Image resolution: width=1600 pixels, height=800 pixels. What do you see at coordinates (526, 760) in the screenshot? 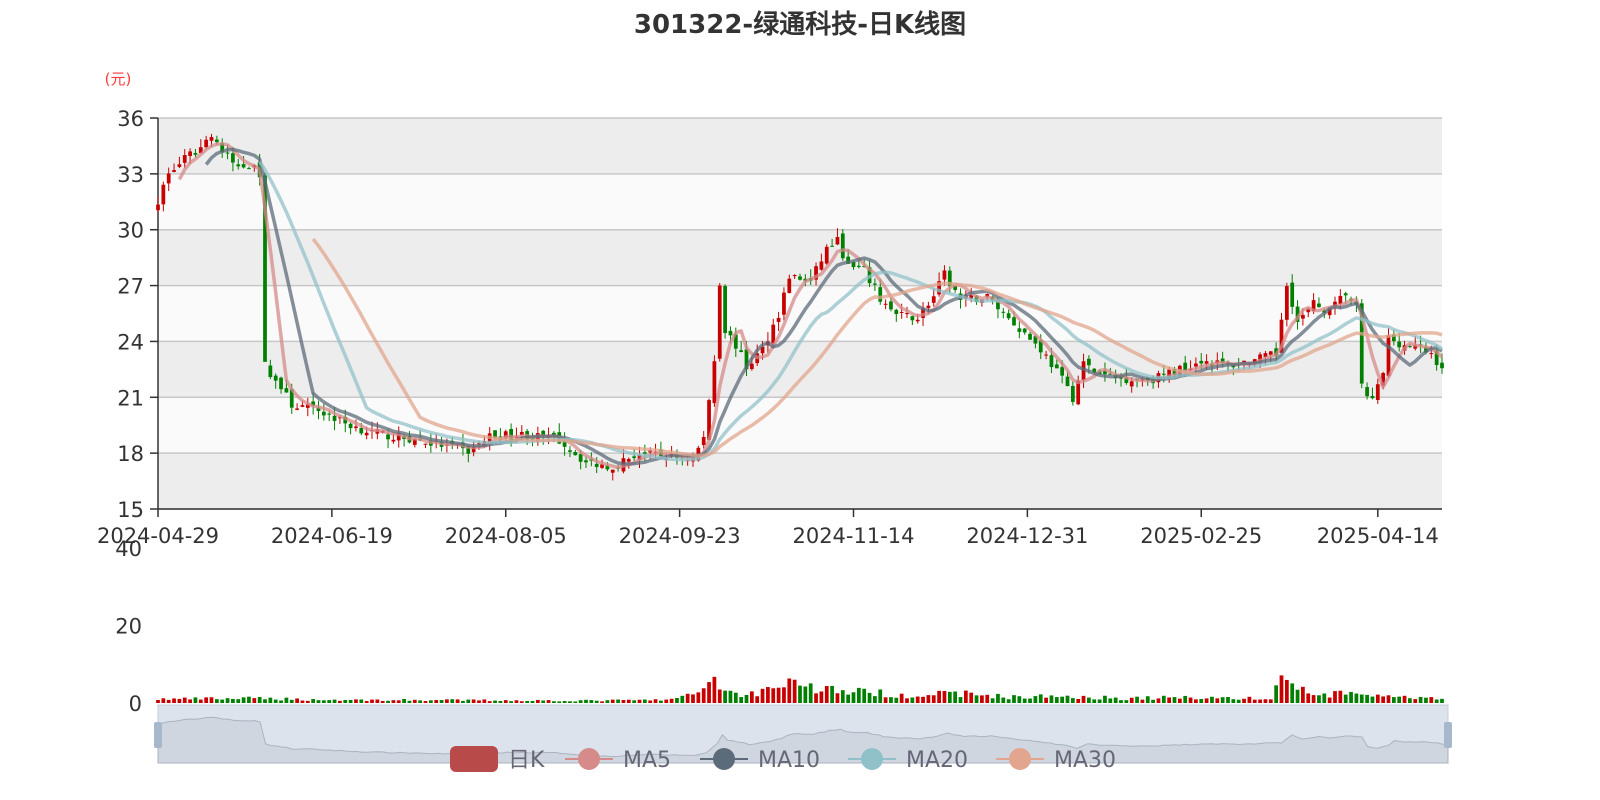
I see `legend-item-日k: 日K` at bounding box center [526, 760].